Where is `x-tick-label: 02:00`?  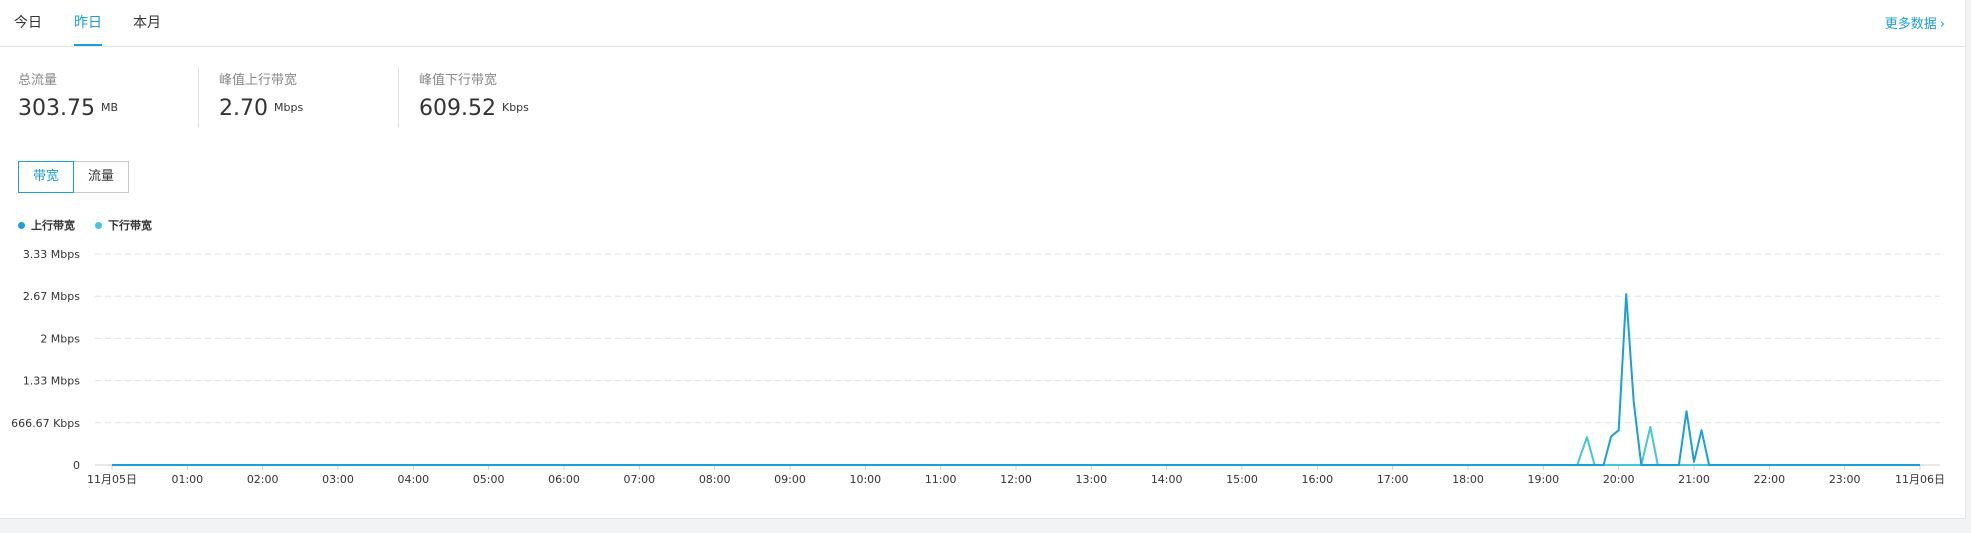 x-tick-label: 02:00 is located at coordinates (263, 479).